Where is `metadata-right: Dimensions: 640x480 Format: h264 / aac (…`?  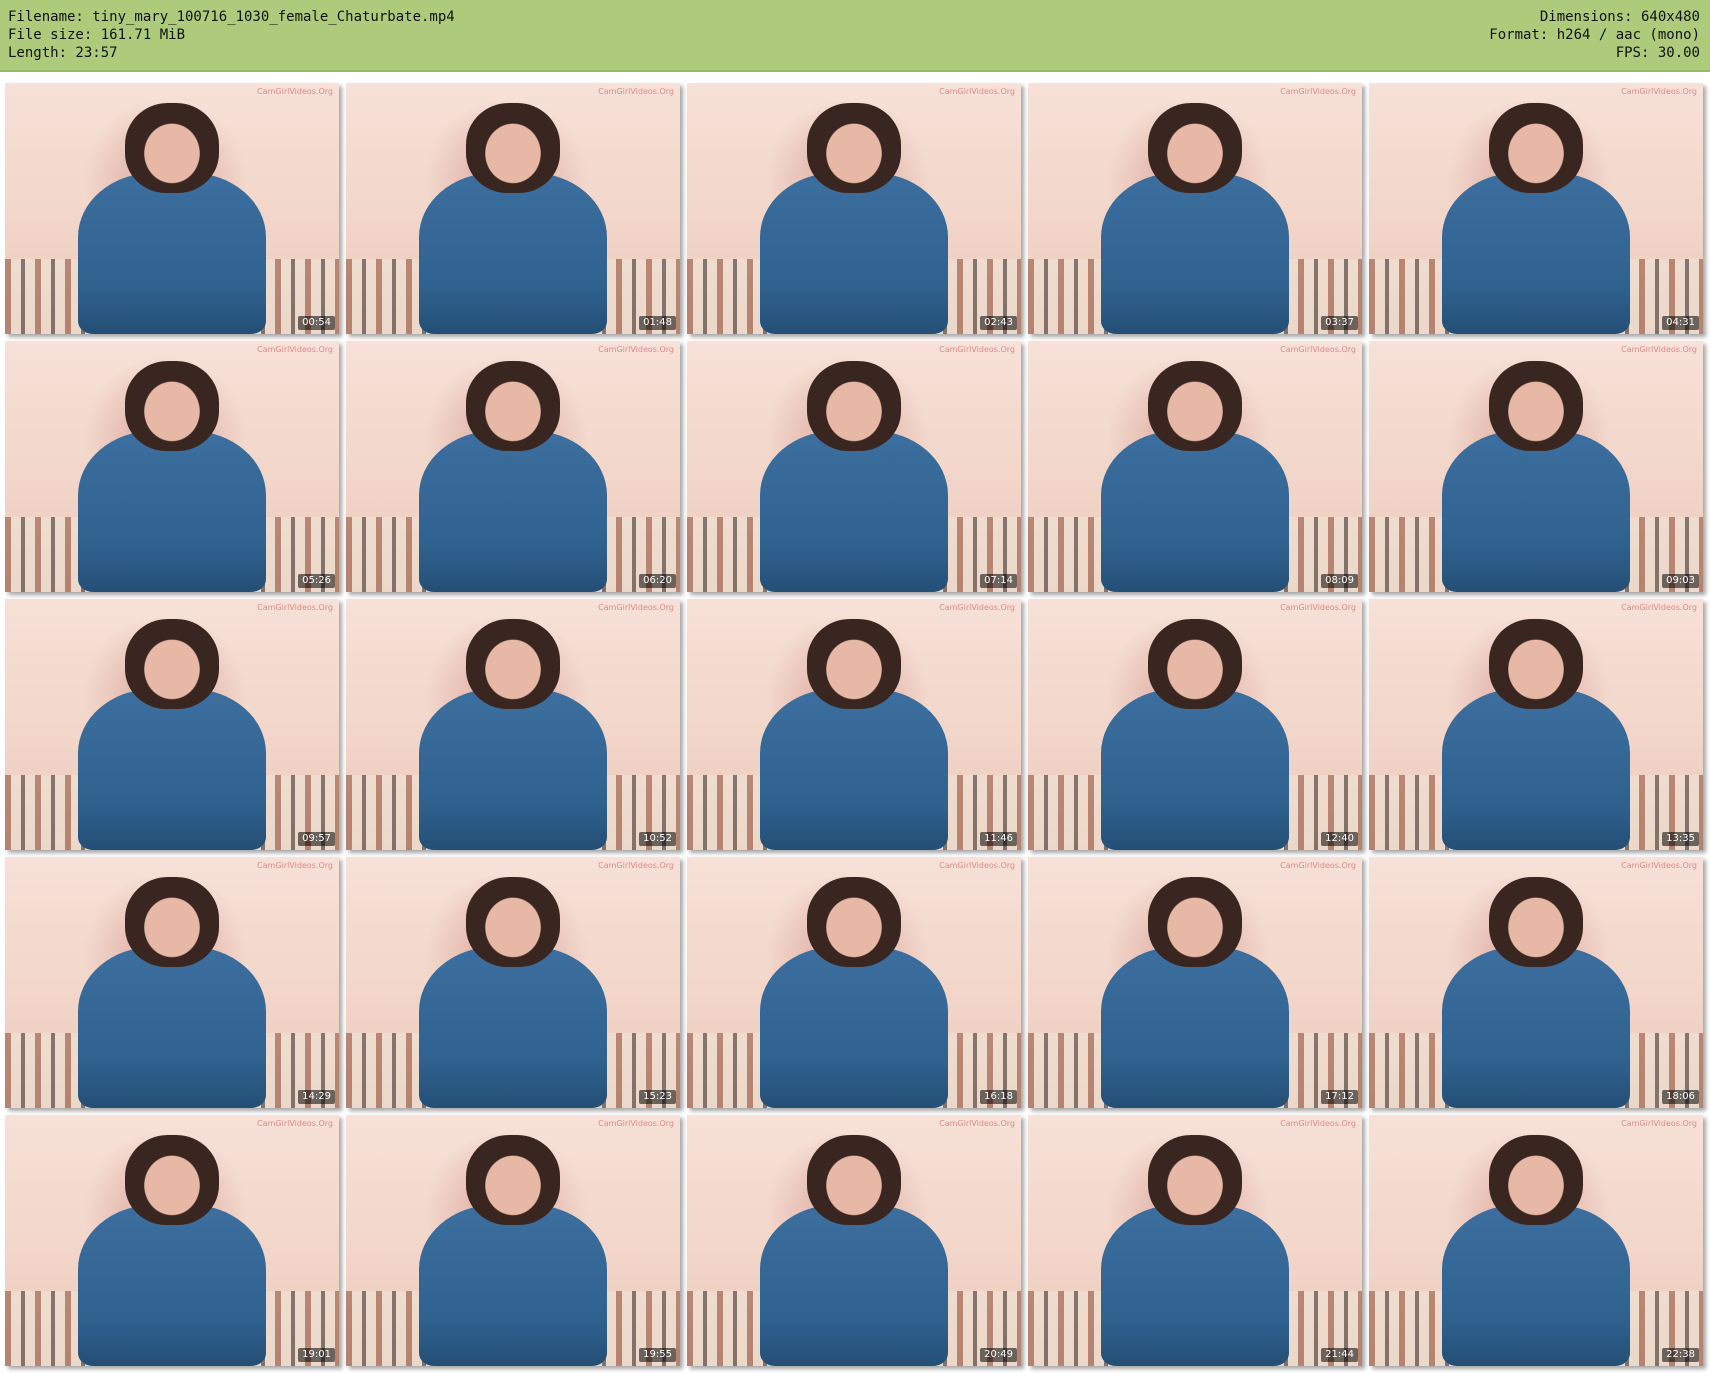 metadata-right: Dimensions: 640x480 Format: h264 / aac (… is located at coordinates (1594, 35).